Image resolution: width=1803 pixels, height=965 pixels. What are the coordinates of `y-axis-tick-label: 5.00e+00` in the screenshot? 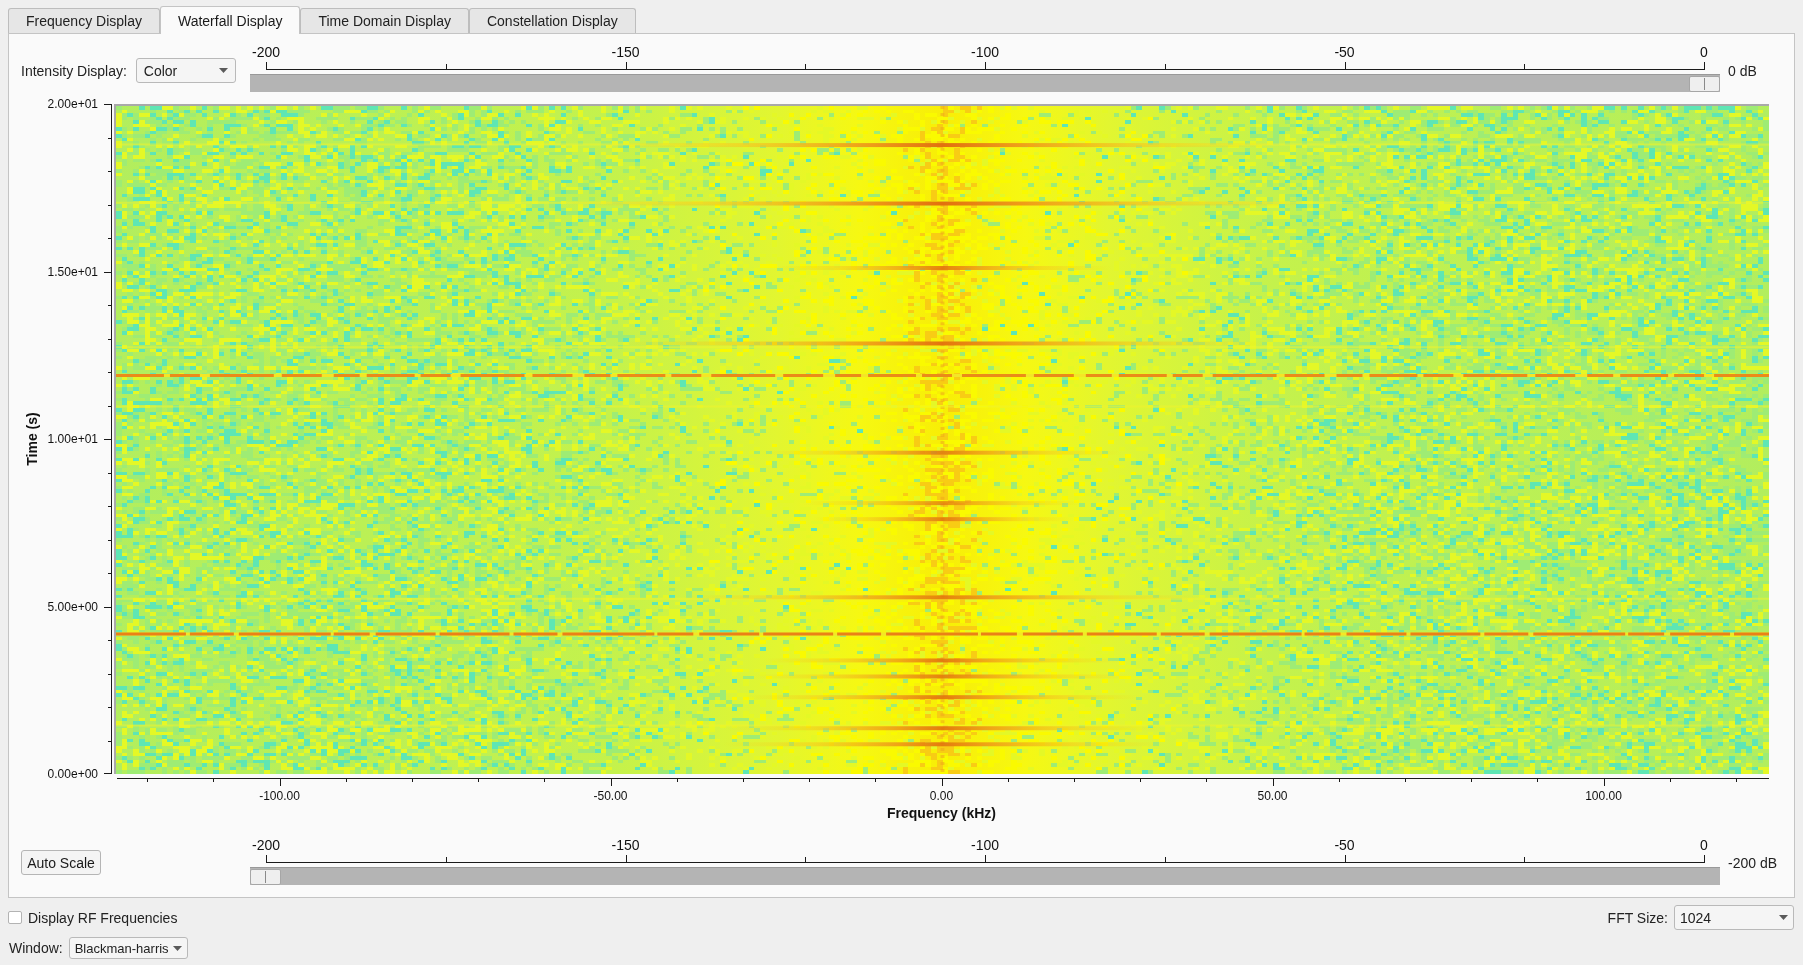 It's located at (72, 606).